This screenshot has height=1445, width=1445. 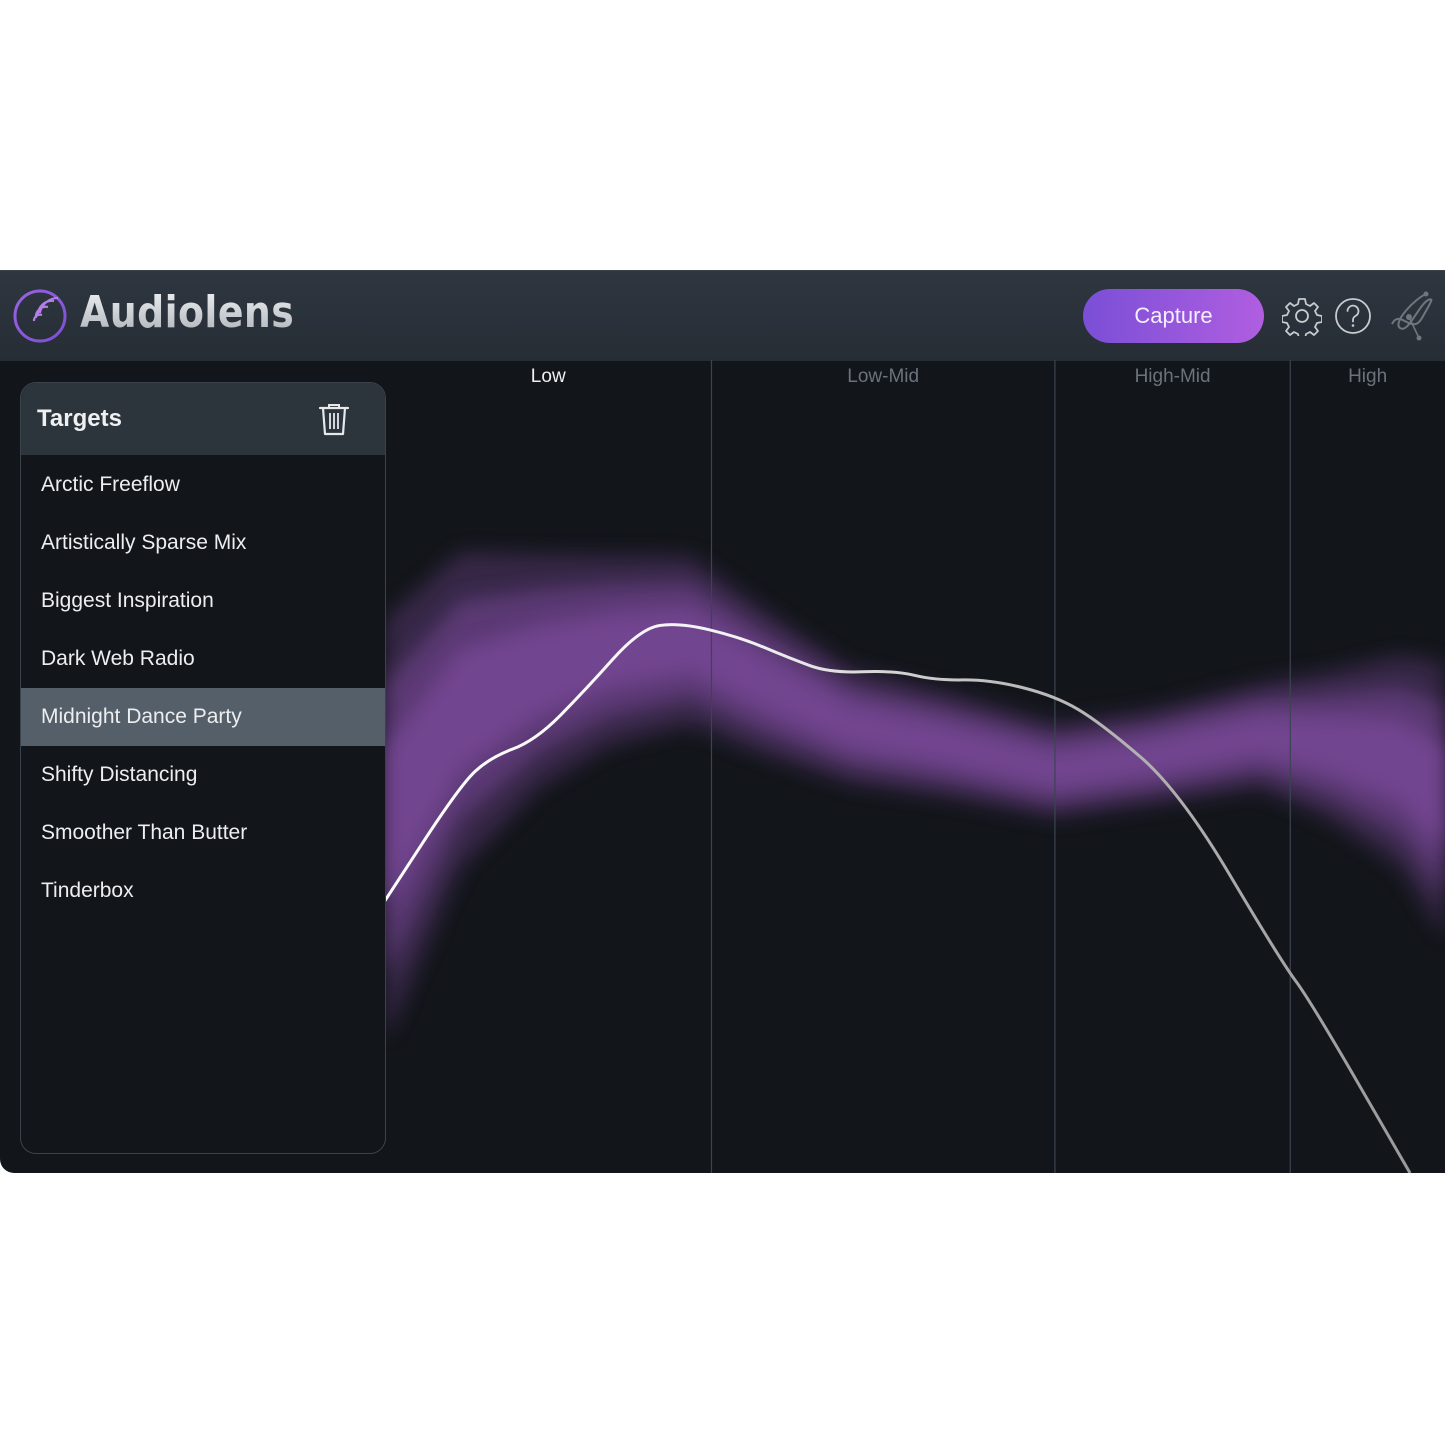 I want to click on ozone-brand-button, so click(x=1411, y=316).